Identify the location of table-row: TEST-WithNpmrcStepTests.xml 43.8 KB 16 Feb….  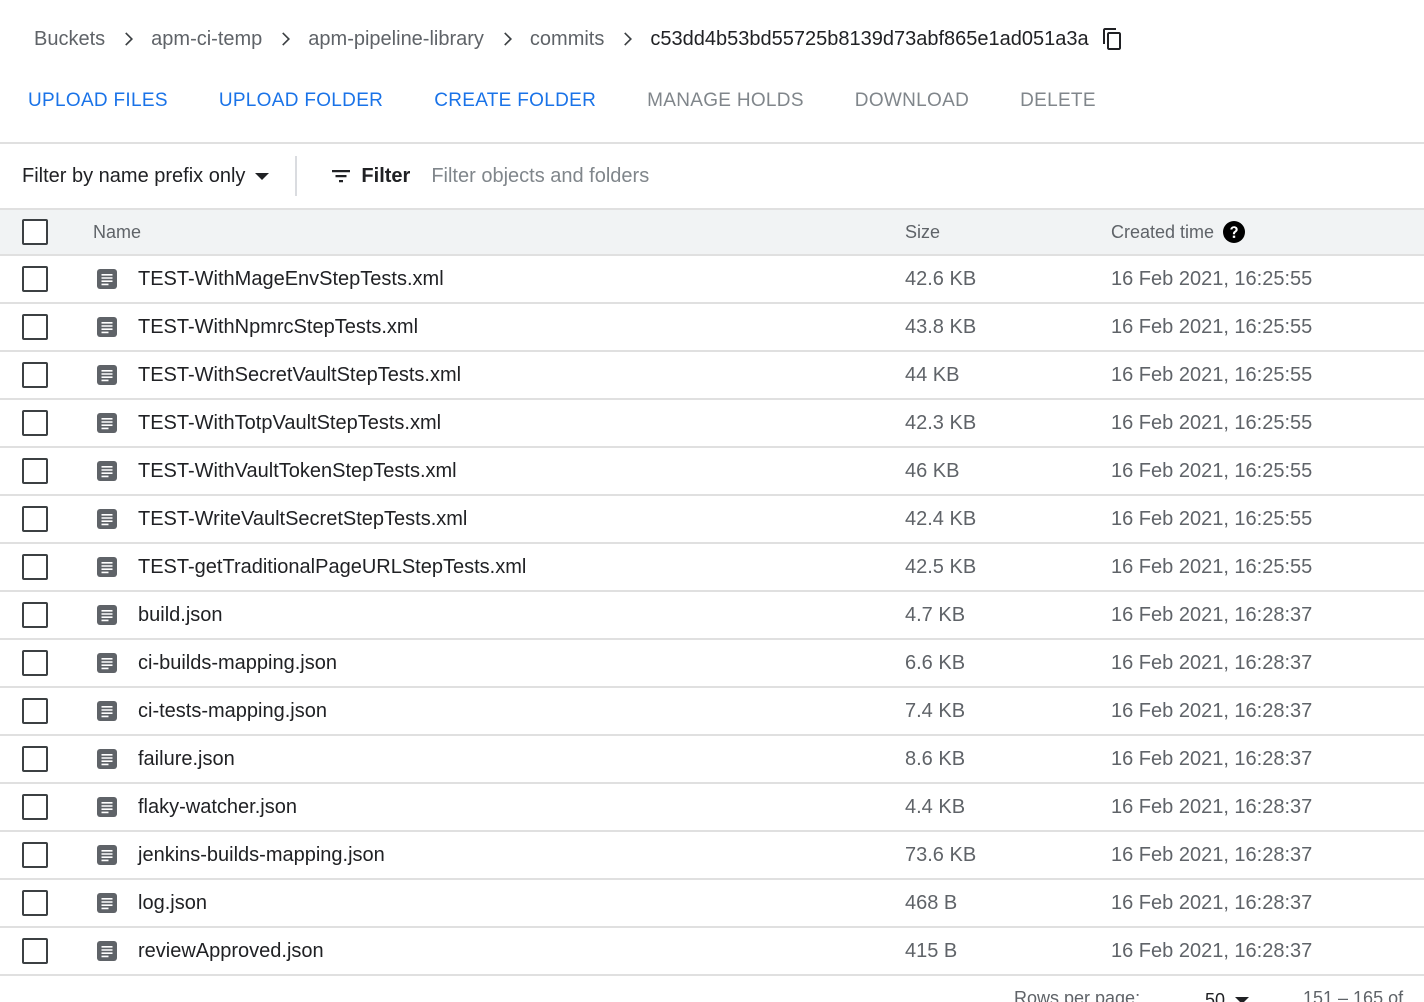
(712, 328).